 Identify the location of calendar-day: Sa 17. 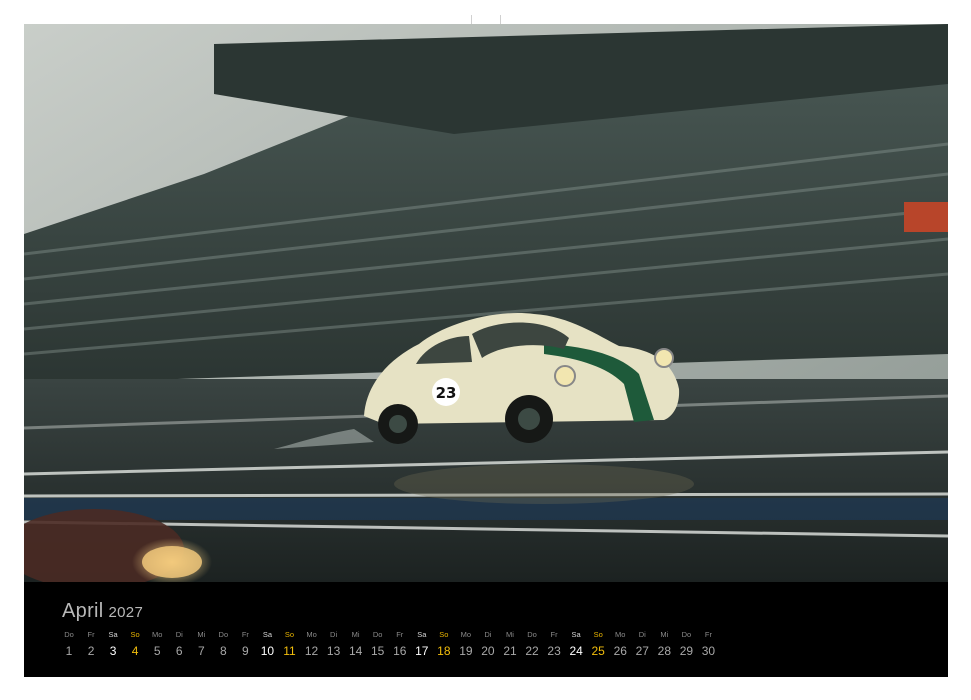
(422, 644).